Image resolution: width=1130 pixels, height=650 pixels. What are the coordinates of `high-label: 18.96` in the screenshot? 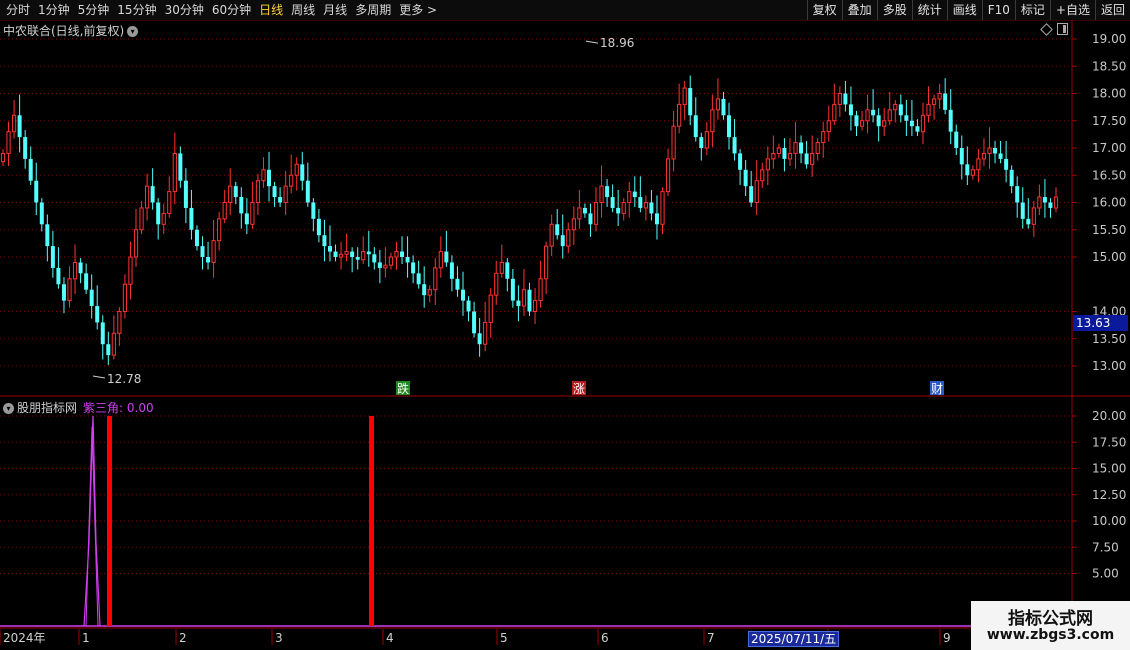 It's located at (617, 43).